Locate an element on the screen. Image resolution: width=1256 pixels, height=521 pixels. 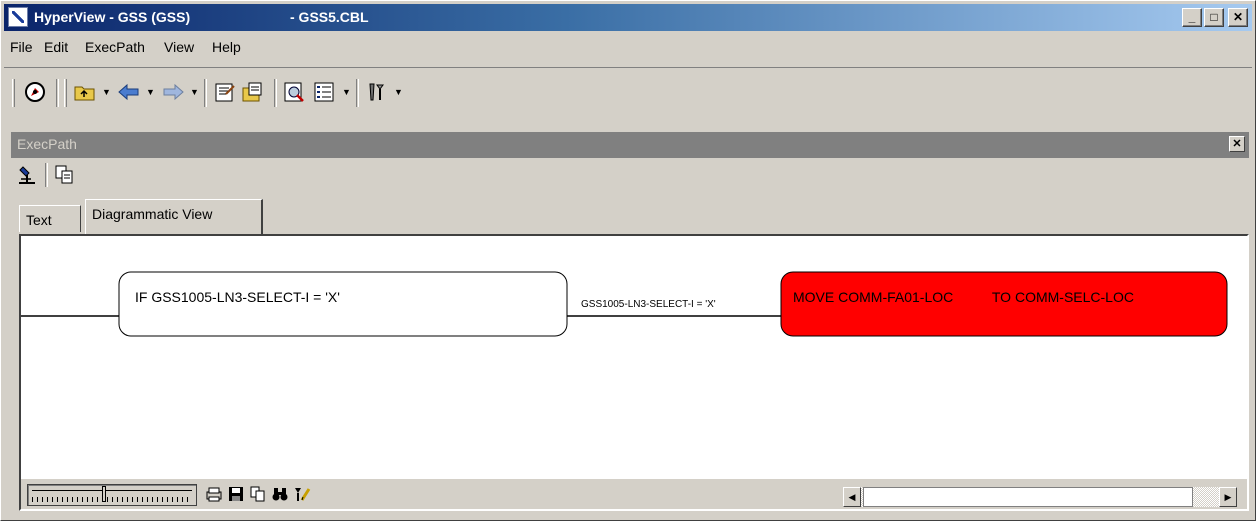
minimize-icon: _ is located at coordinates (1192, 17).